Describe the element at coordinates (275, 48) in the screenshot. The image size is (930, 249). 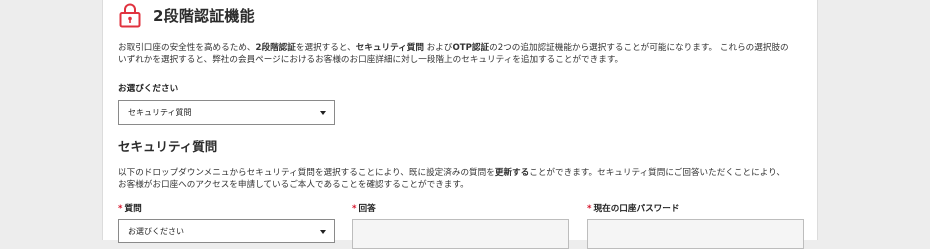
I see `desc-emphasis: 2段階認証` at that location.